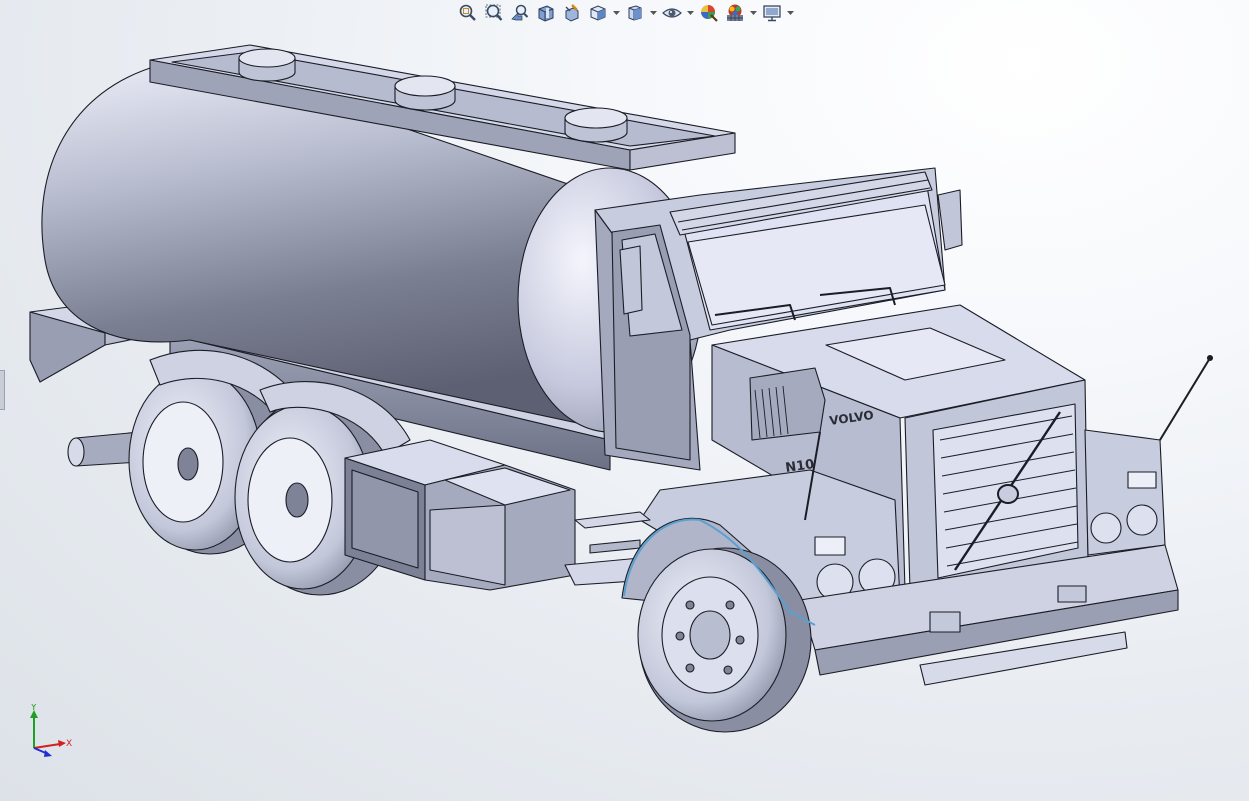 The image size is (1249, 801). What do you see at coordinates (950, 220) in the screenshot?
I see `right-mirror` at bounding box center [950, 220].